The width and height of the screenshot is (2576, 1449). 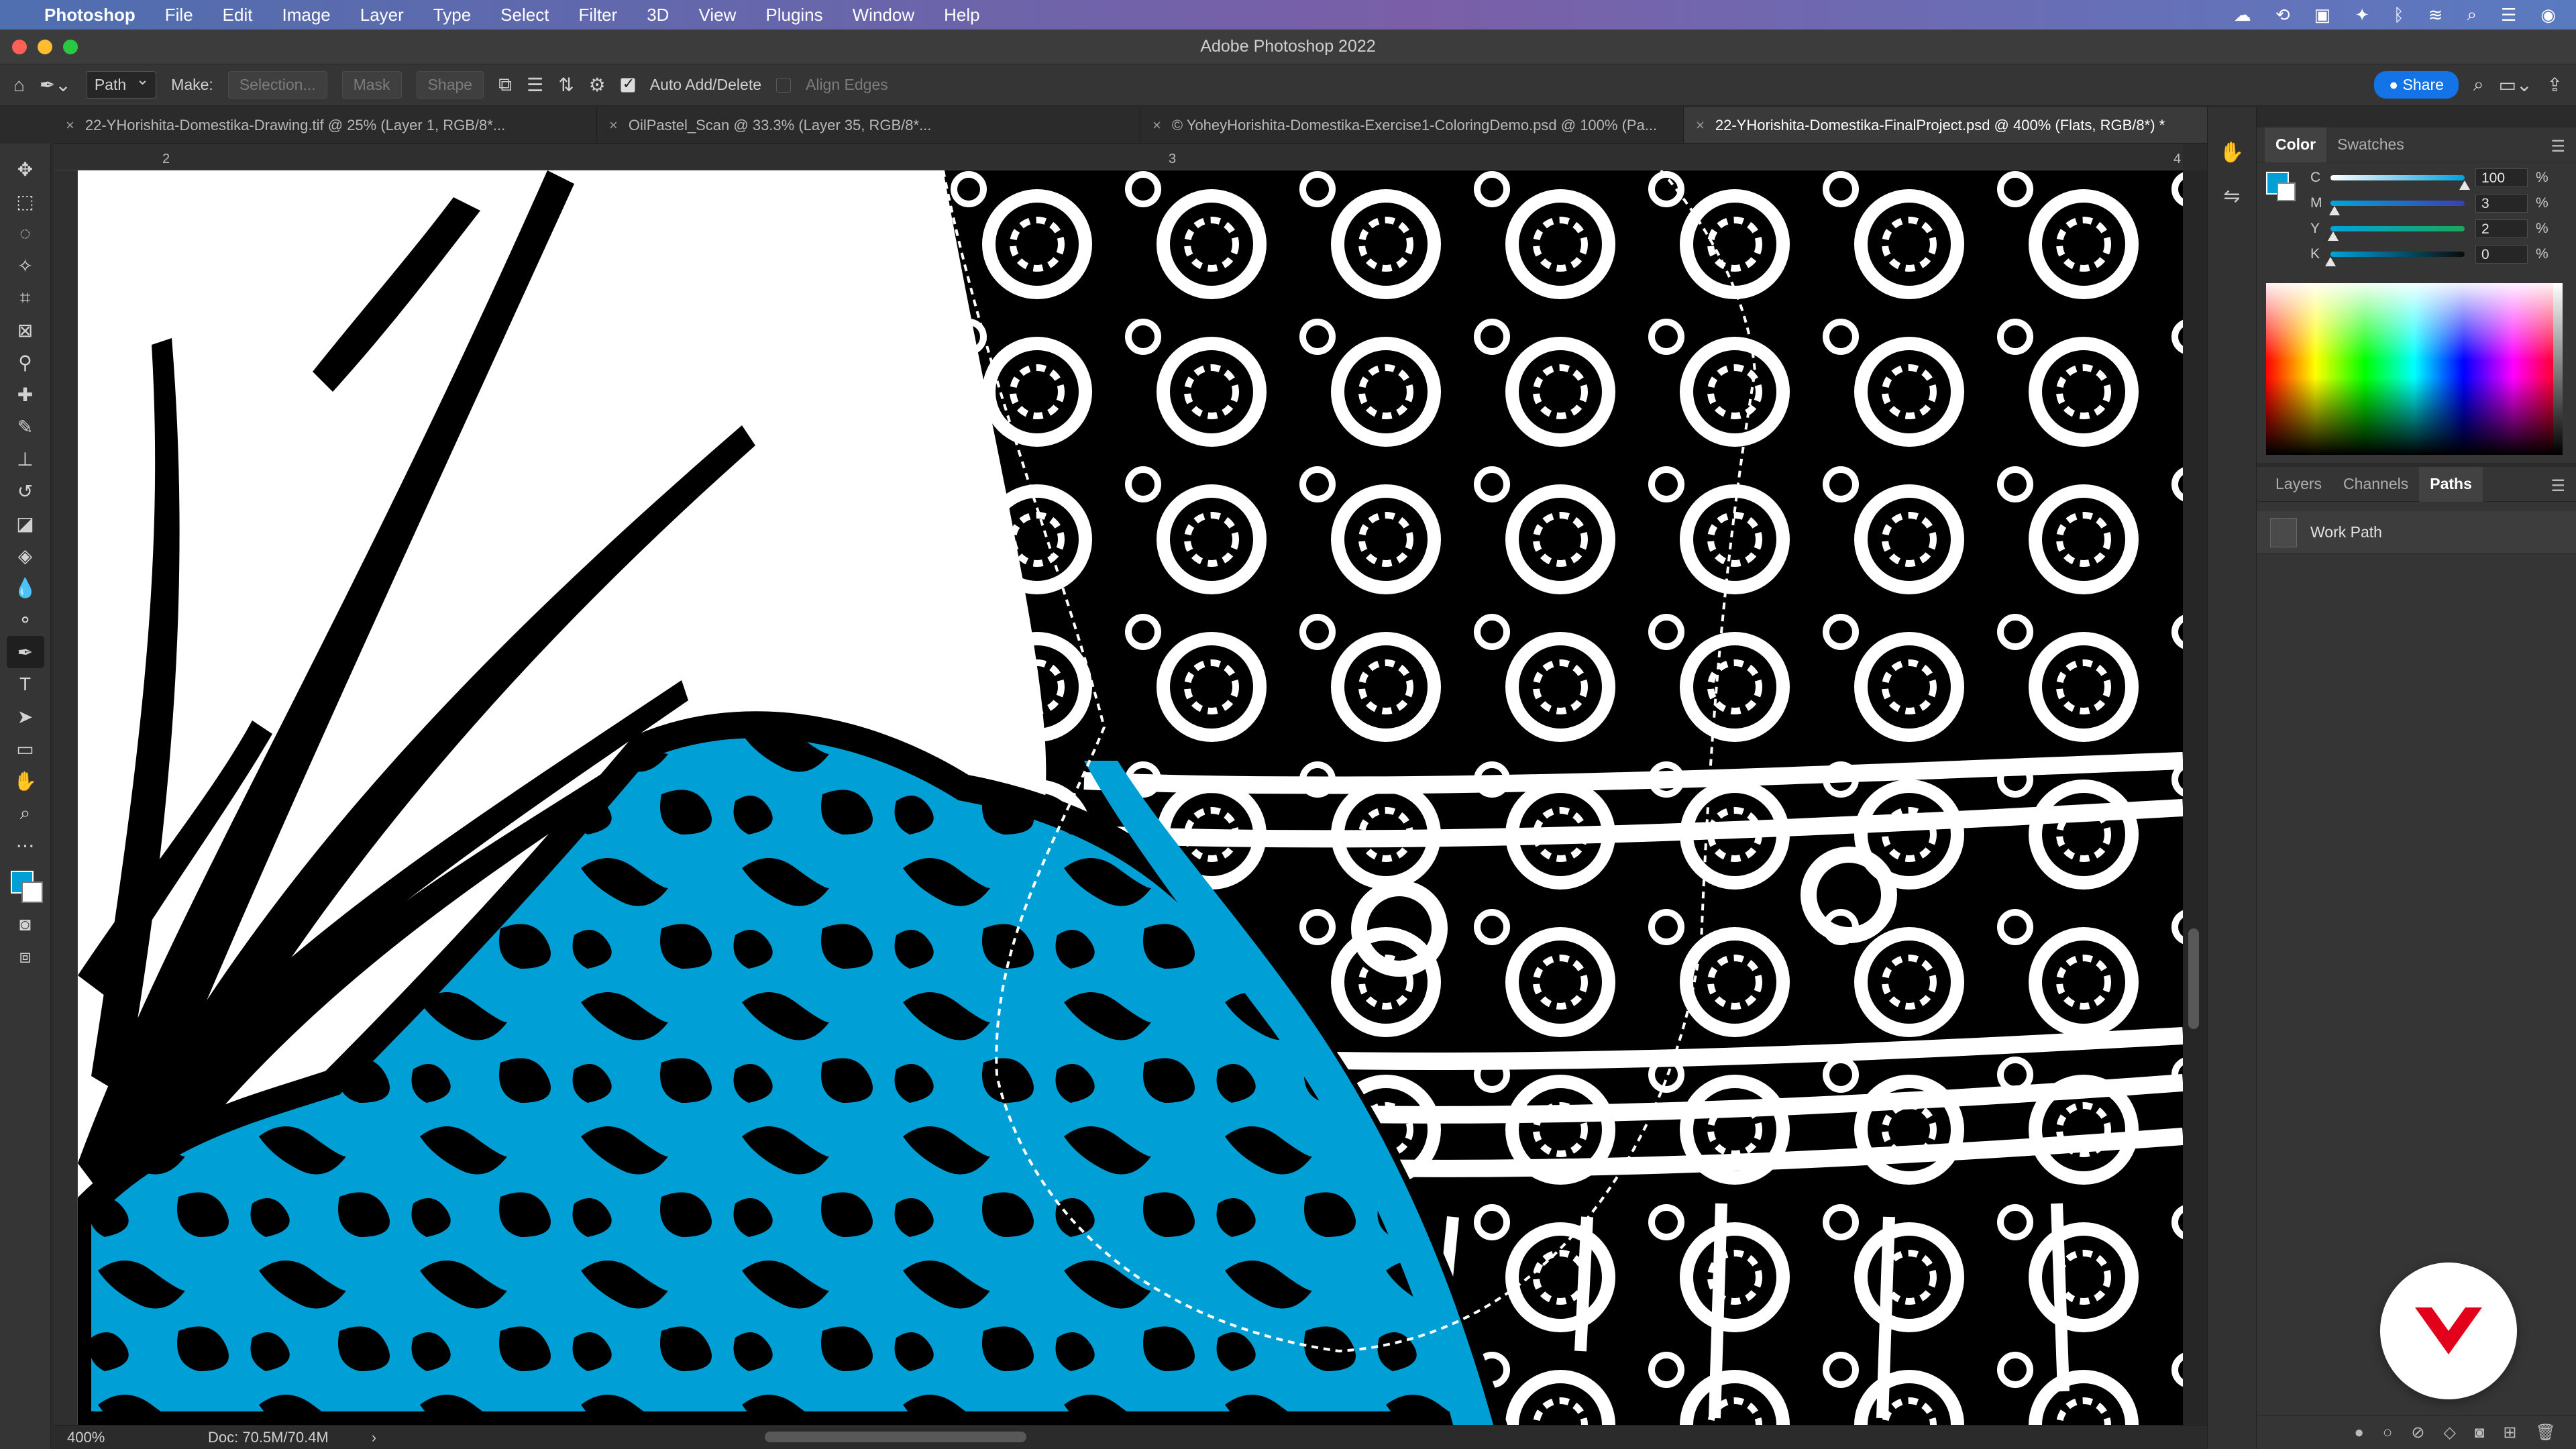 I want to click on screen-share-icon: ▣, so click(x=2322, y=15).